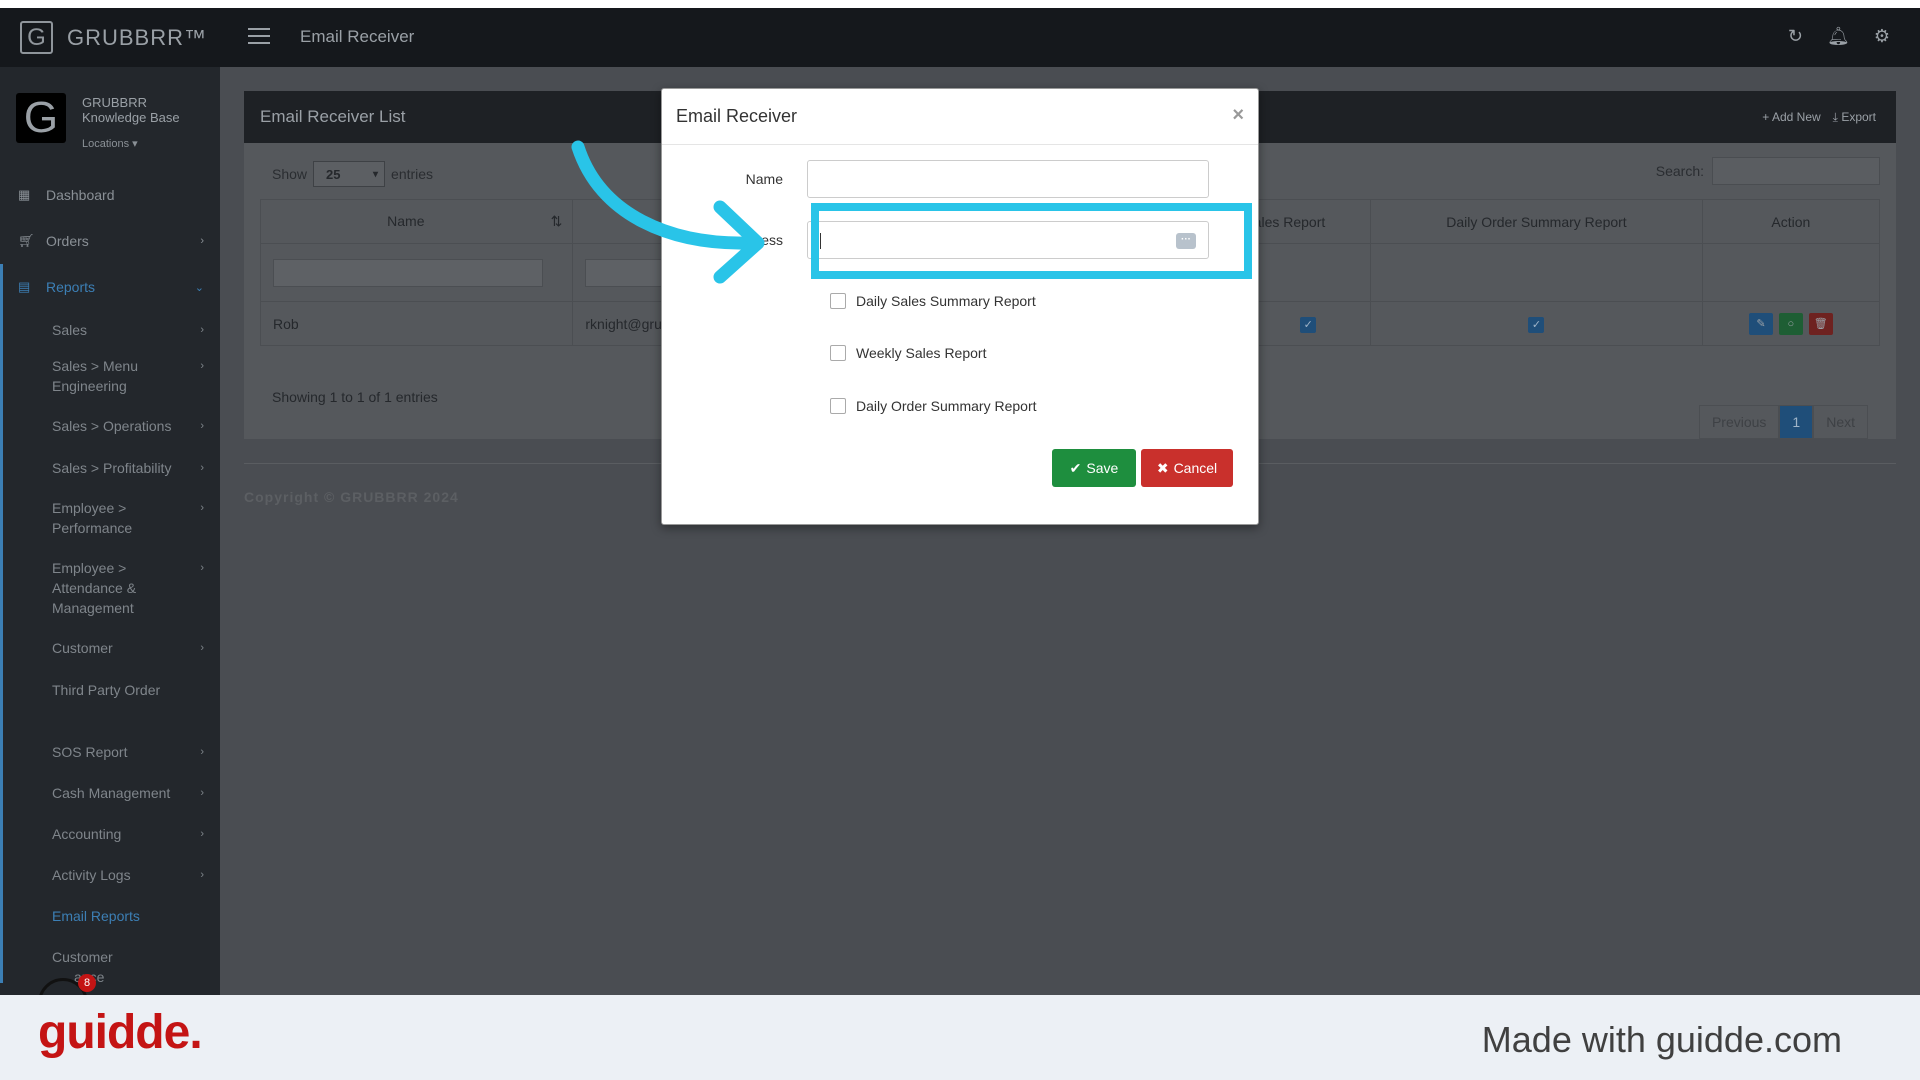 This screenshot has width=1920, height=1080. I want to click on sidebar-subitem: Third Party Order, so click(111, 707).